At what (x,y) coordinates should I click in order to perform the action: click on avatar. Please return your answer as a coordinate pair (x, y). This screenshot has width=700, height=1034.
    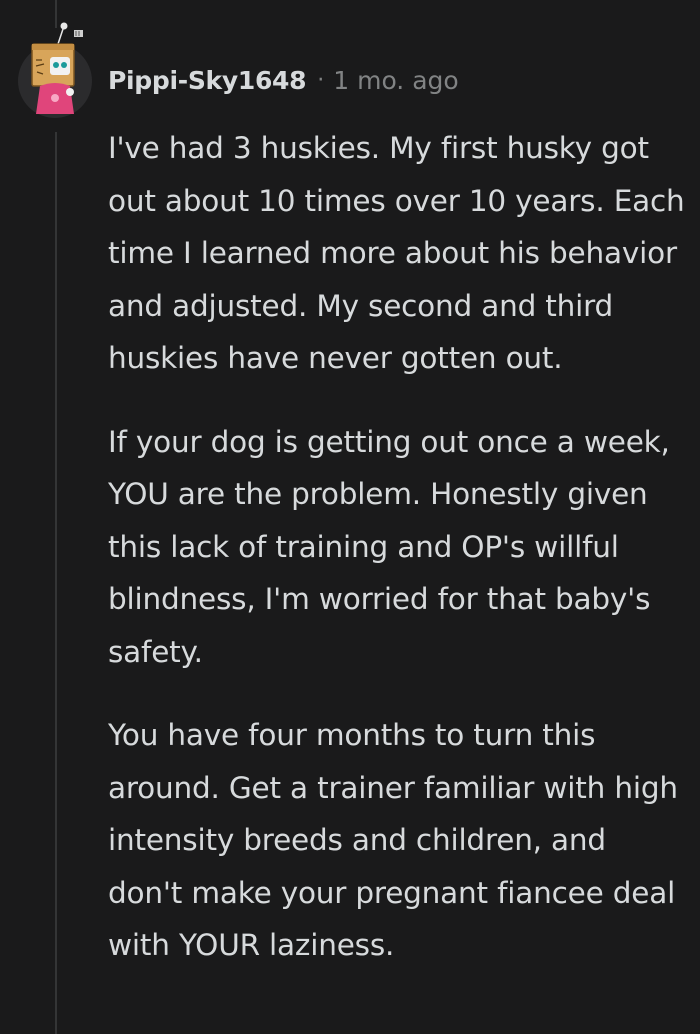
    Looking at the image, I should click on (55, 70).